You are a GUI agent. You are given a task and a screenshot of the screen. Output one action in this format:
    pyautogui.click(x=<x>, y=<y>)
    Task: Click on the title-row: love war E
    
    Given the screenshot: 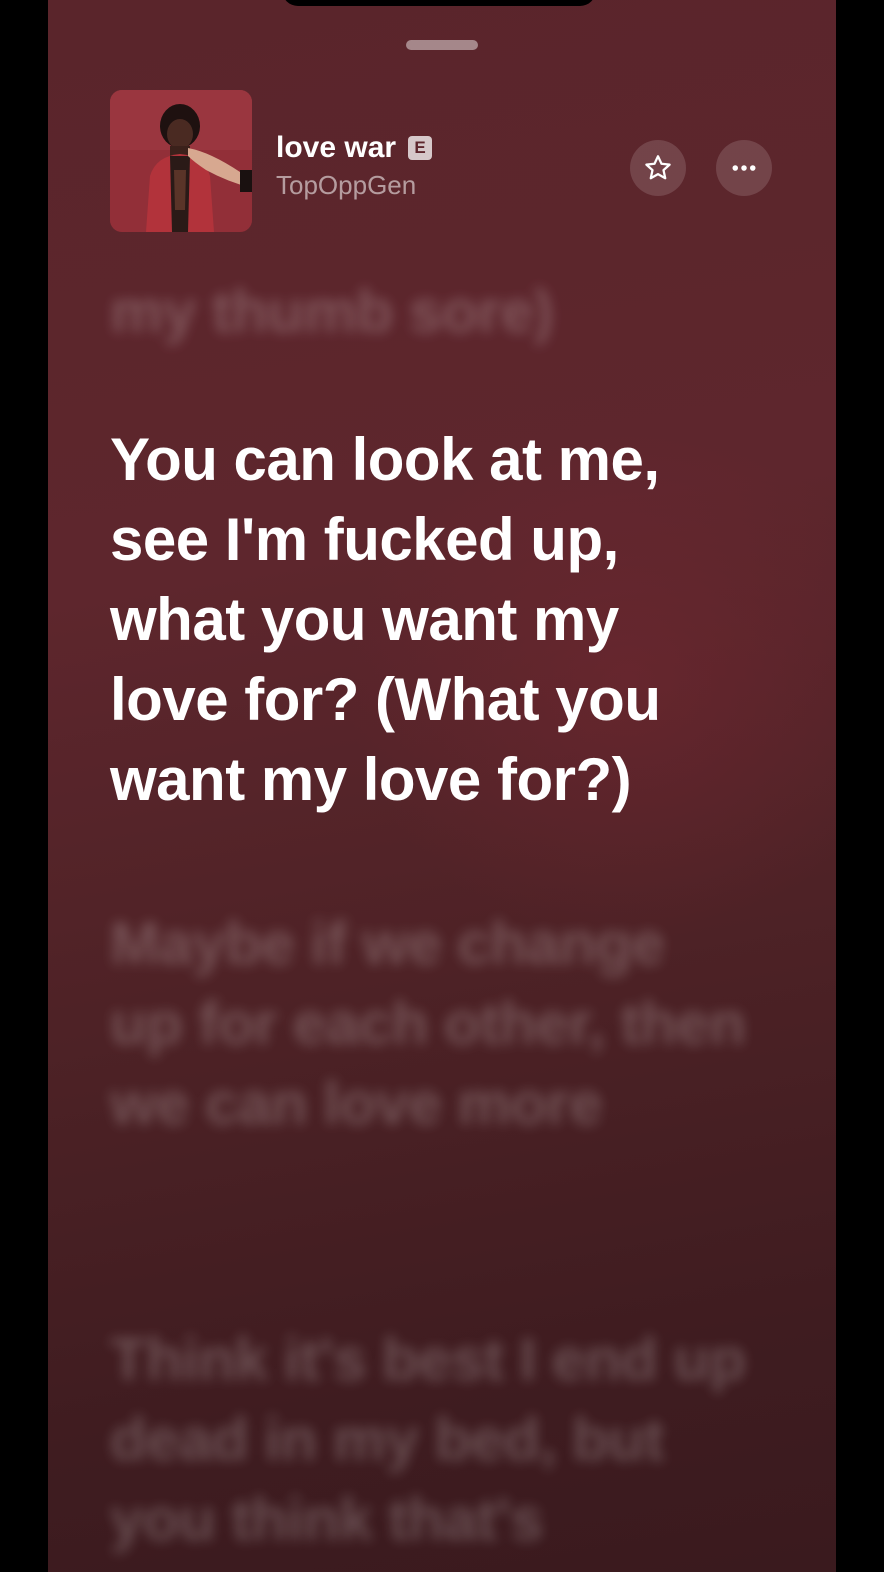 What is the action you would take?
    pyautogui.click(x=354, y=148)
    